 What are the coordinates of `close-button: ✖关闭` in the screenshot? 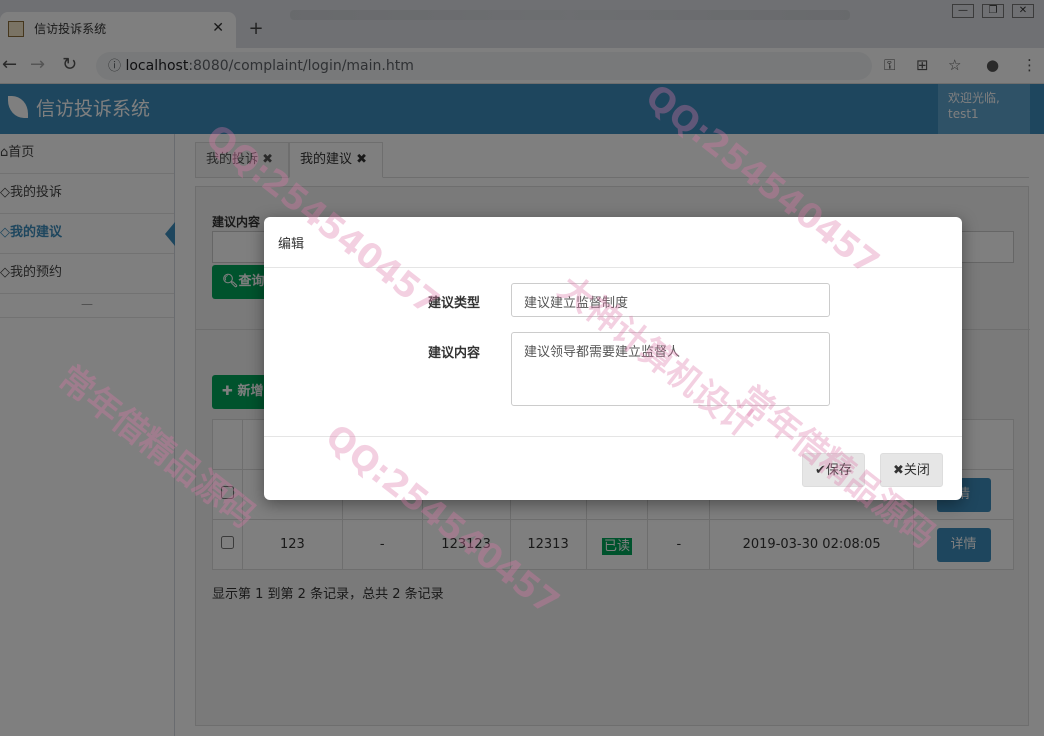 It's located at (911, 470).